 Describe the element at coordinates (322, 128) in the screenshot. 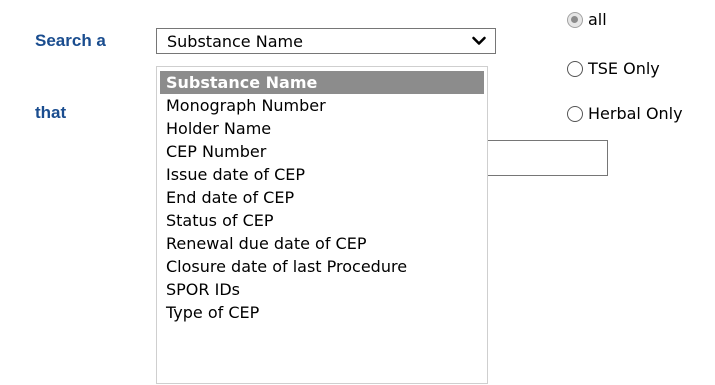

I see `option-holder-name: Holder Name` at that location.